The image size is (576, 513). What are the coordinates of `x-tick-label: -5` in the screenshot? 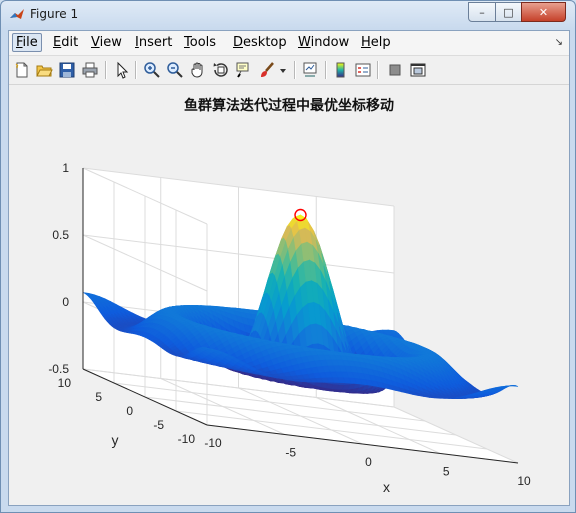 It's located at (290, 453).